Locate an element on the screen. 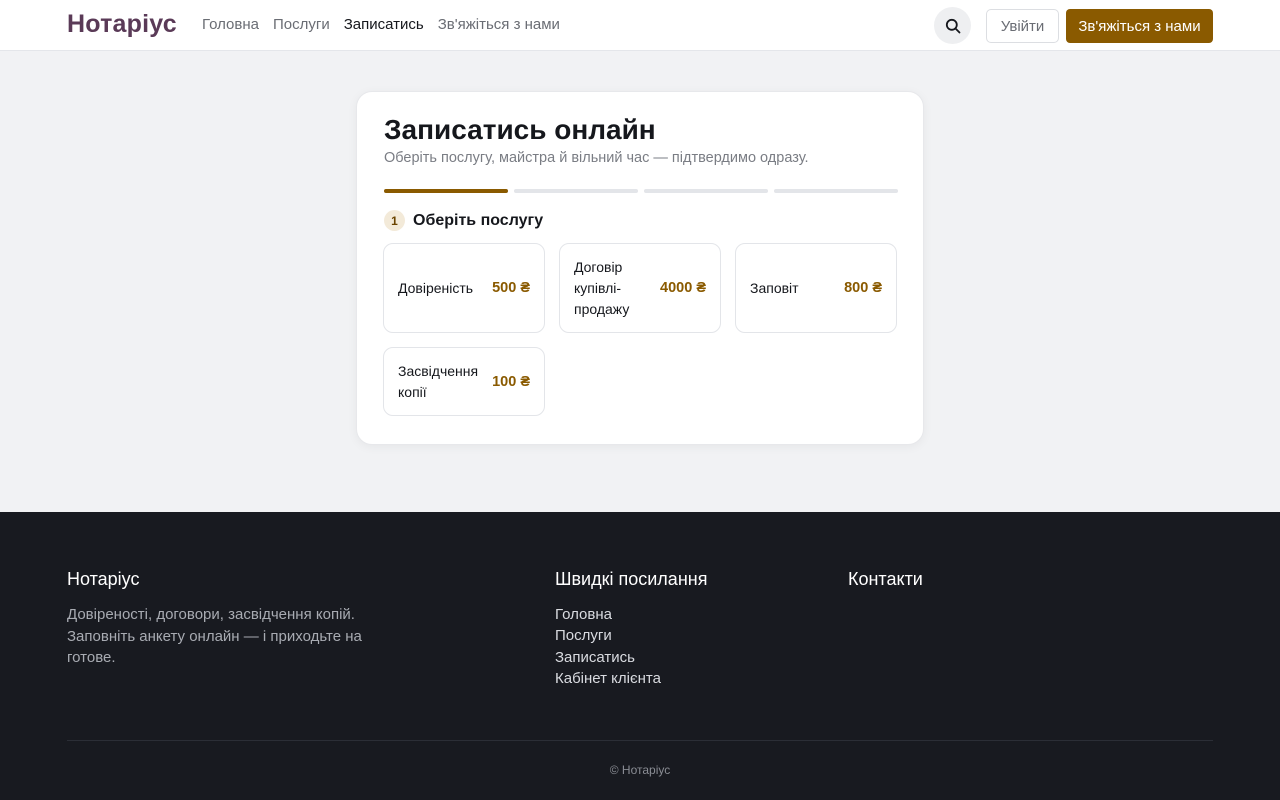 Image resolution: width=1280 pixels, height=800 pixels. service-option-copy-certification: Засвідчення копії 100 ₴ is located at coordinates (464, 381).